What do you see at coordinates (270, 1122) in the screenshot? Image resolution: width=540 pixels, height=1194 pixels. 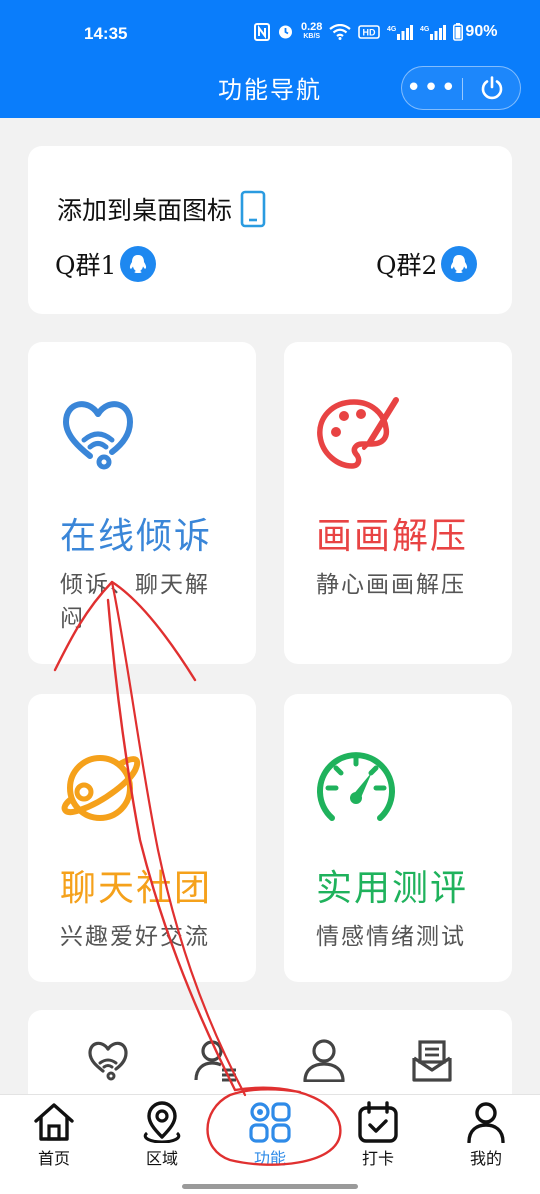 I see `apps-icon` at bounding box center [270, 1122].